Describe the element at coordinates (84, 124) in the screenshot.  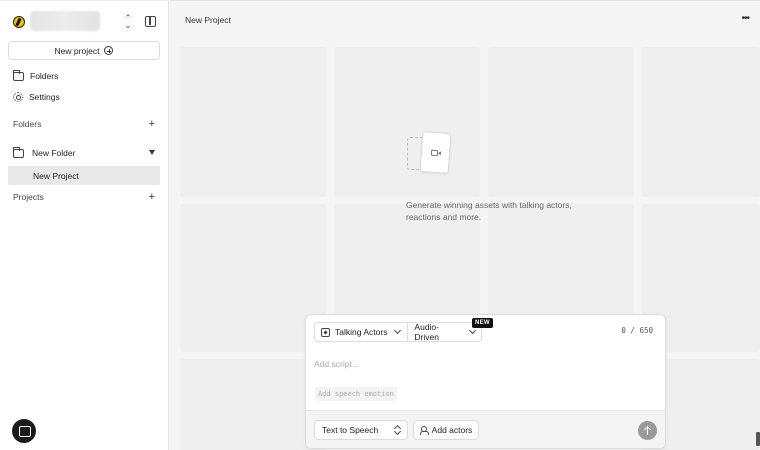
I see `folders-section-header: Folders +` at that location.